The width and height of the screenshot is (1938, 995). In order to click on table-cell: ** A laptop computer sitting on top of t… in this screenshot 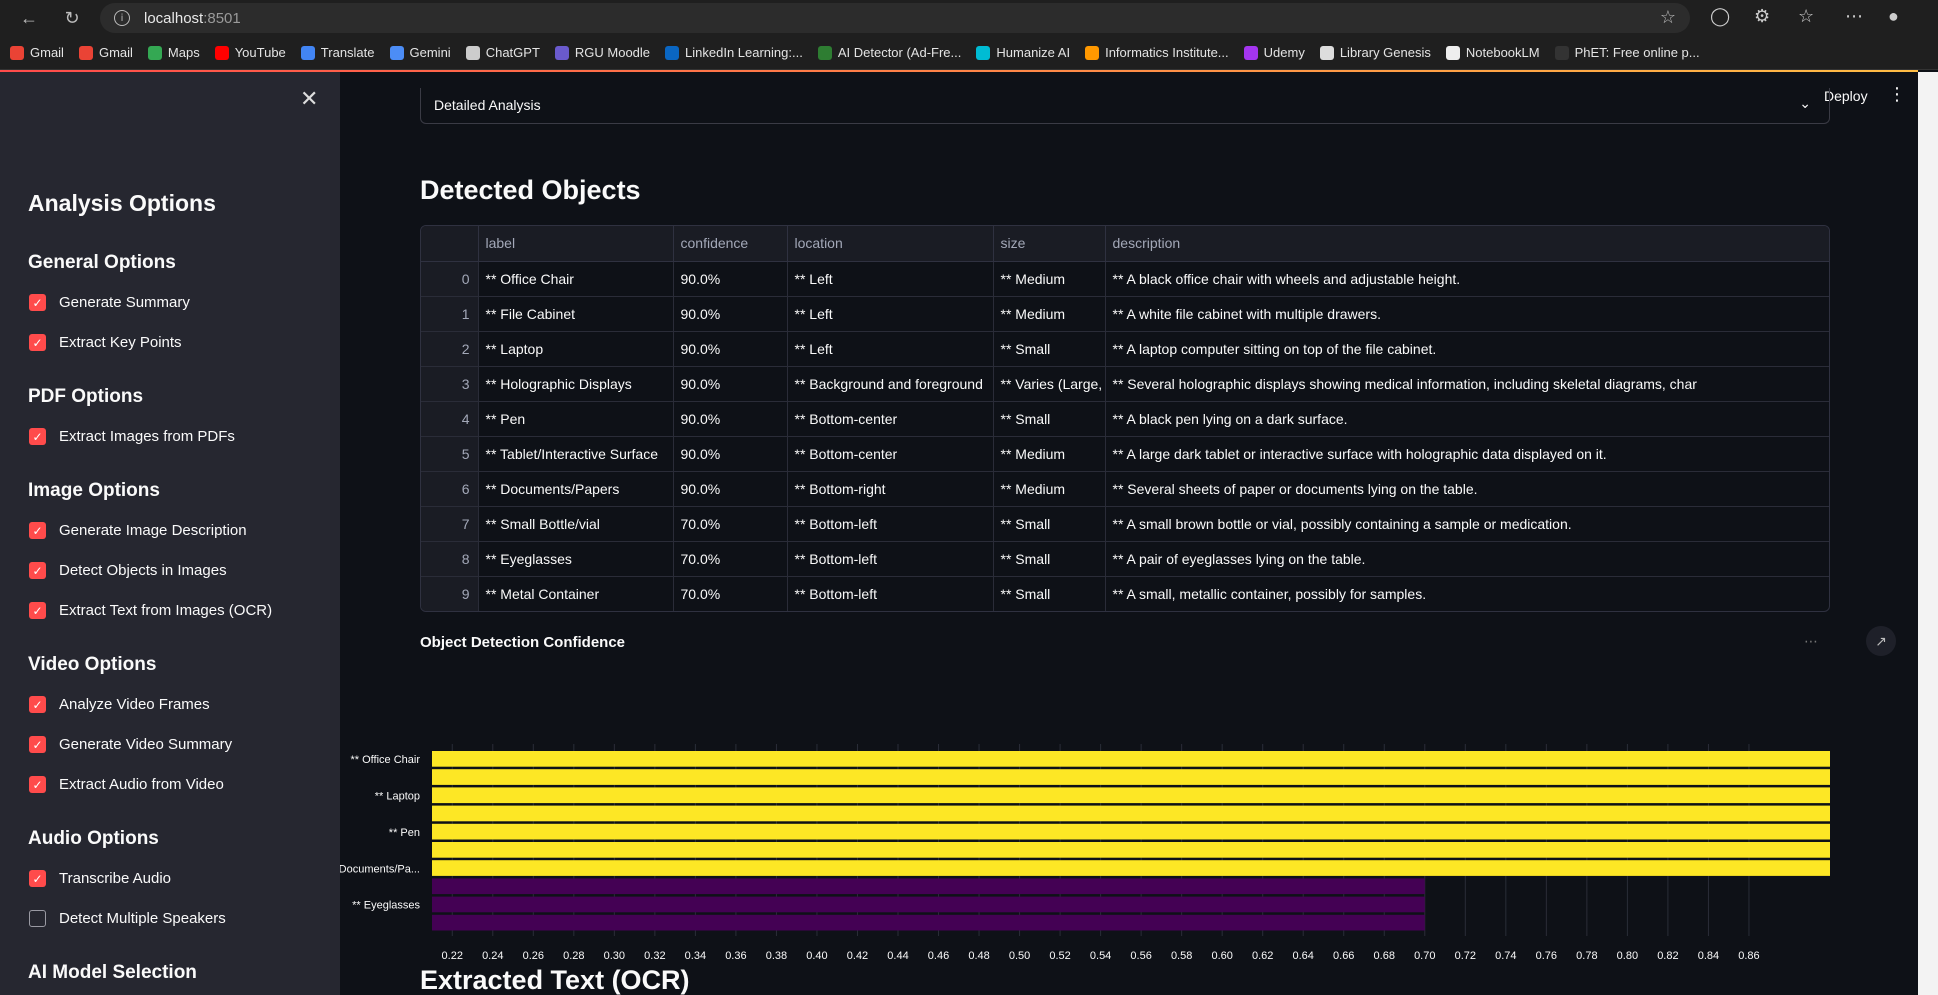, I will do `click(1467, 349)`.